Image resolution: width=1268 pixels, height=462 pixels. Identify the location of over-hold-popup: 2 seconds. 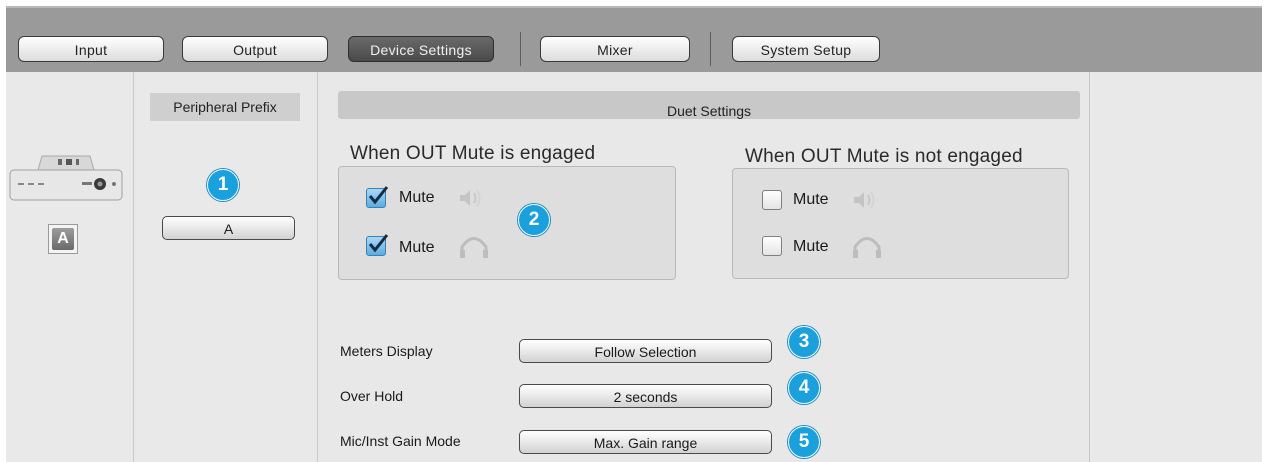
(645, 396).